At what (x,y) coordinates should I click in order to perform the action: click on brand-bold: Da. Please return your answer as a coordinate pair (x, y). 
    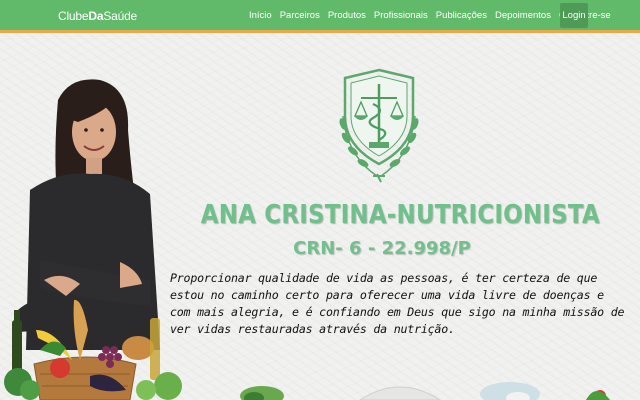
    Looking at the image, I should click on (96, 16).